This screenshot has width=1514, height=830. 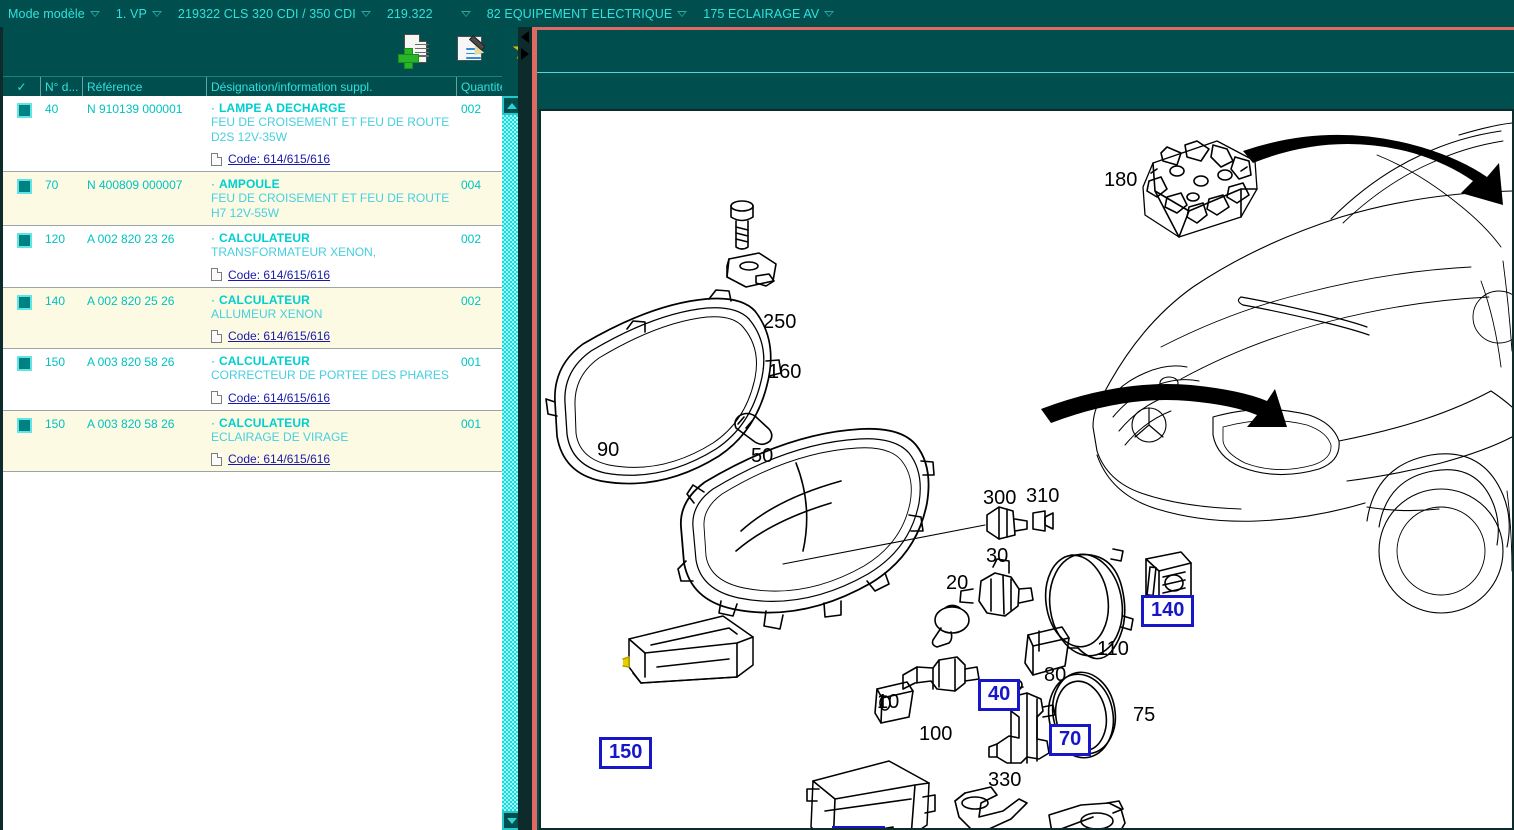 I want to click on diagram-label-150-highlighted: 150, so click(x=626, y=753).